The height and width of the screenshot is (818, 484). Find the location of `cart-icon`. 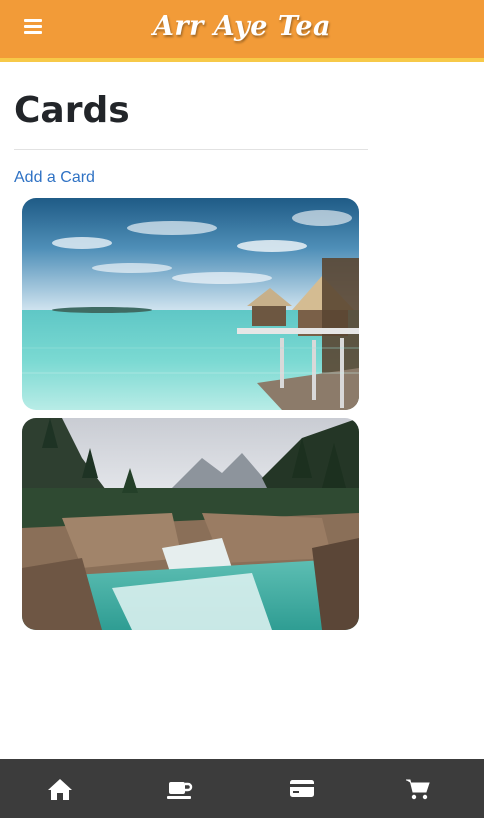

cart-icon is located at coordinates (418, 789).